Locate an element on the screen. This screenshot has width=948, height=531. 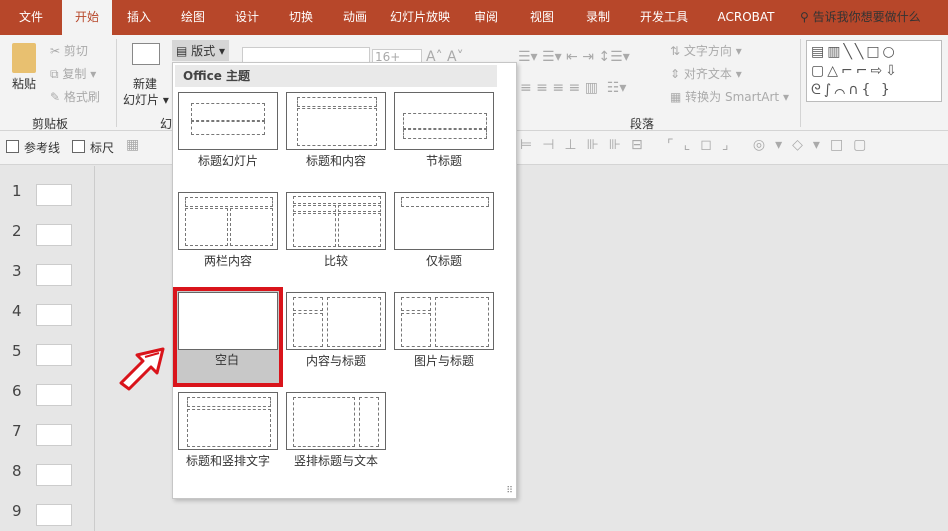
guides-checkbox is located at coordinates (12, 146).